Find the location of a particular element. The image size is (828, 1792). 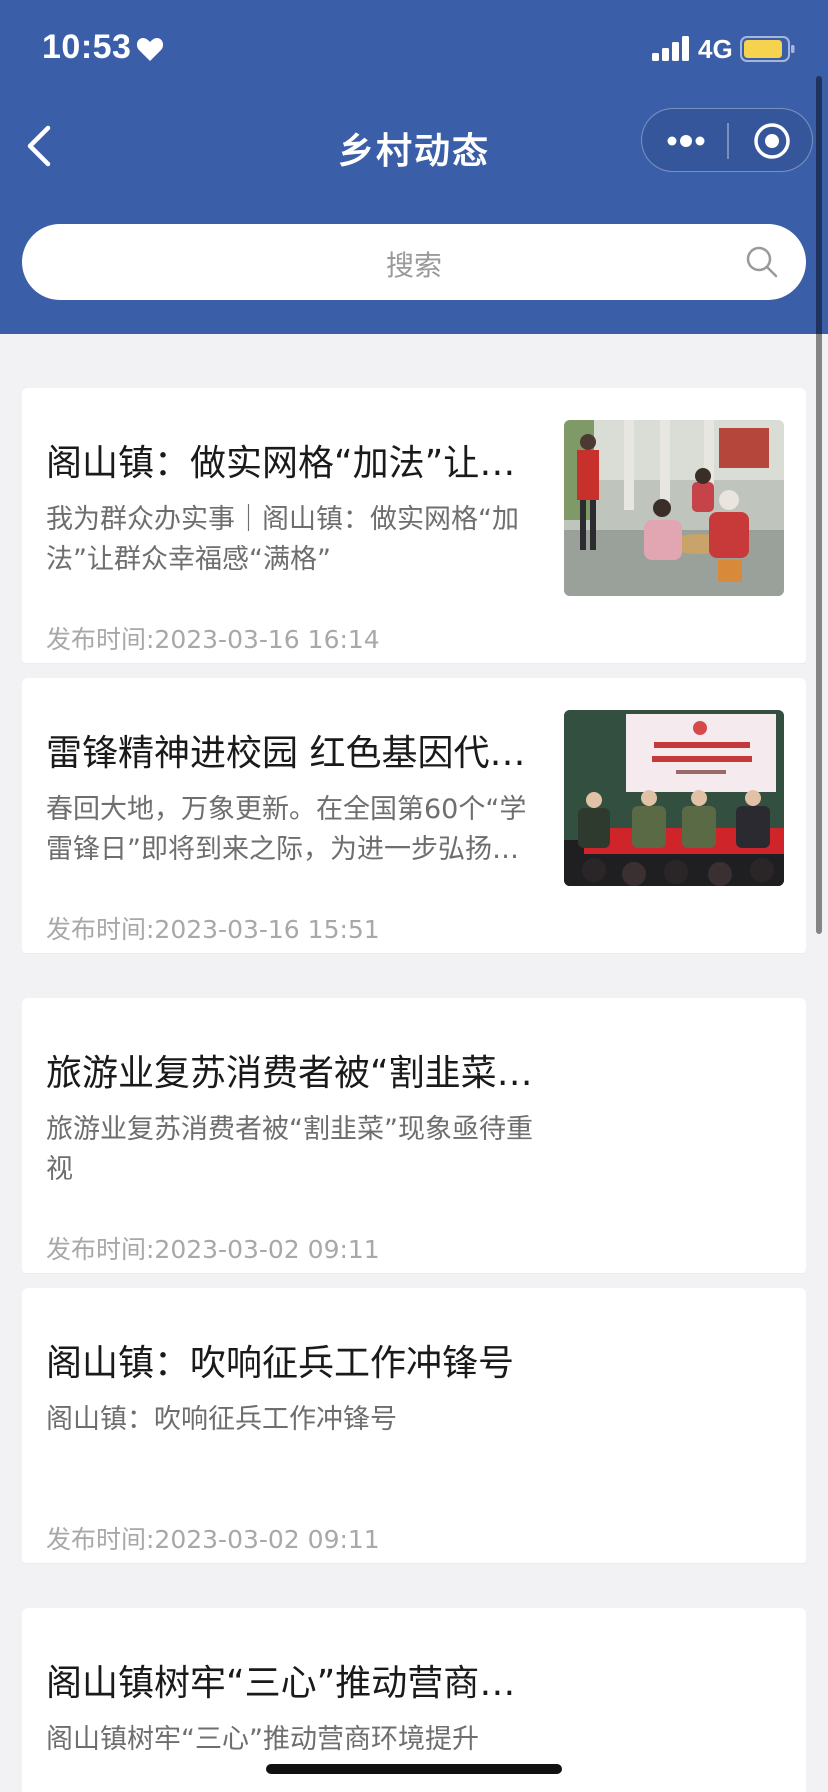

news-summary: 旅游业复苏消费者被“割韭菜”现象亟待重视 is located at coordinates (289, 1149).